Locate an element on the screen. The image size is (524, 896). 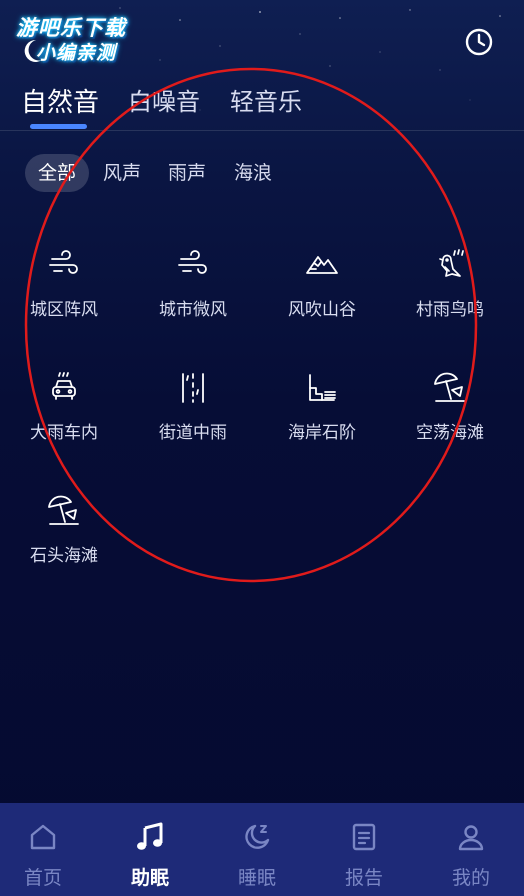
sound-label: 大雨车内 is located at coordinates (64, 433).